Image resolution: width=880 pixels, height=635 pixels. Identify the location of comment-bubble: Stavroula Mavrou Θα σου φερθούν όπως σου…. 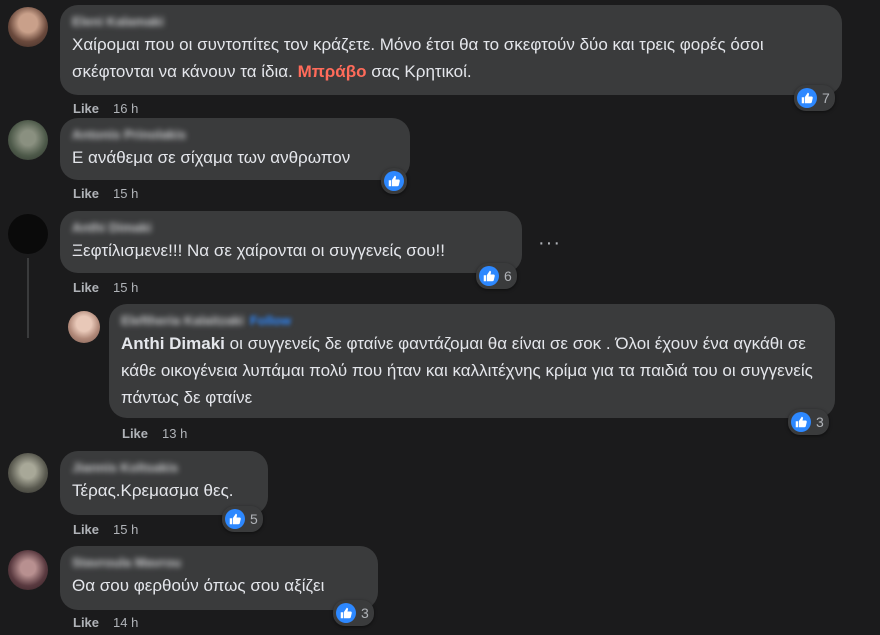
(219, 578).